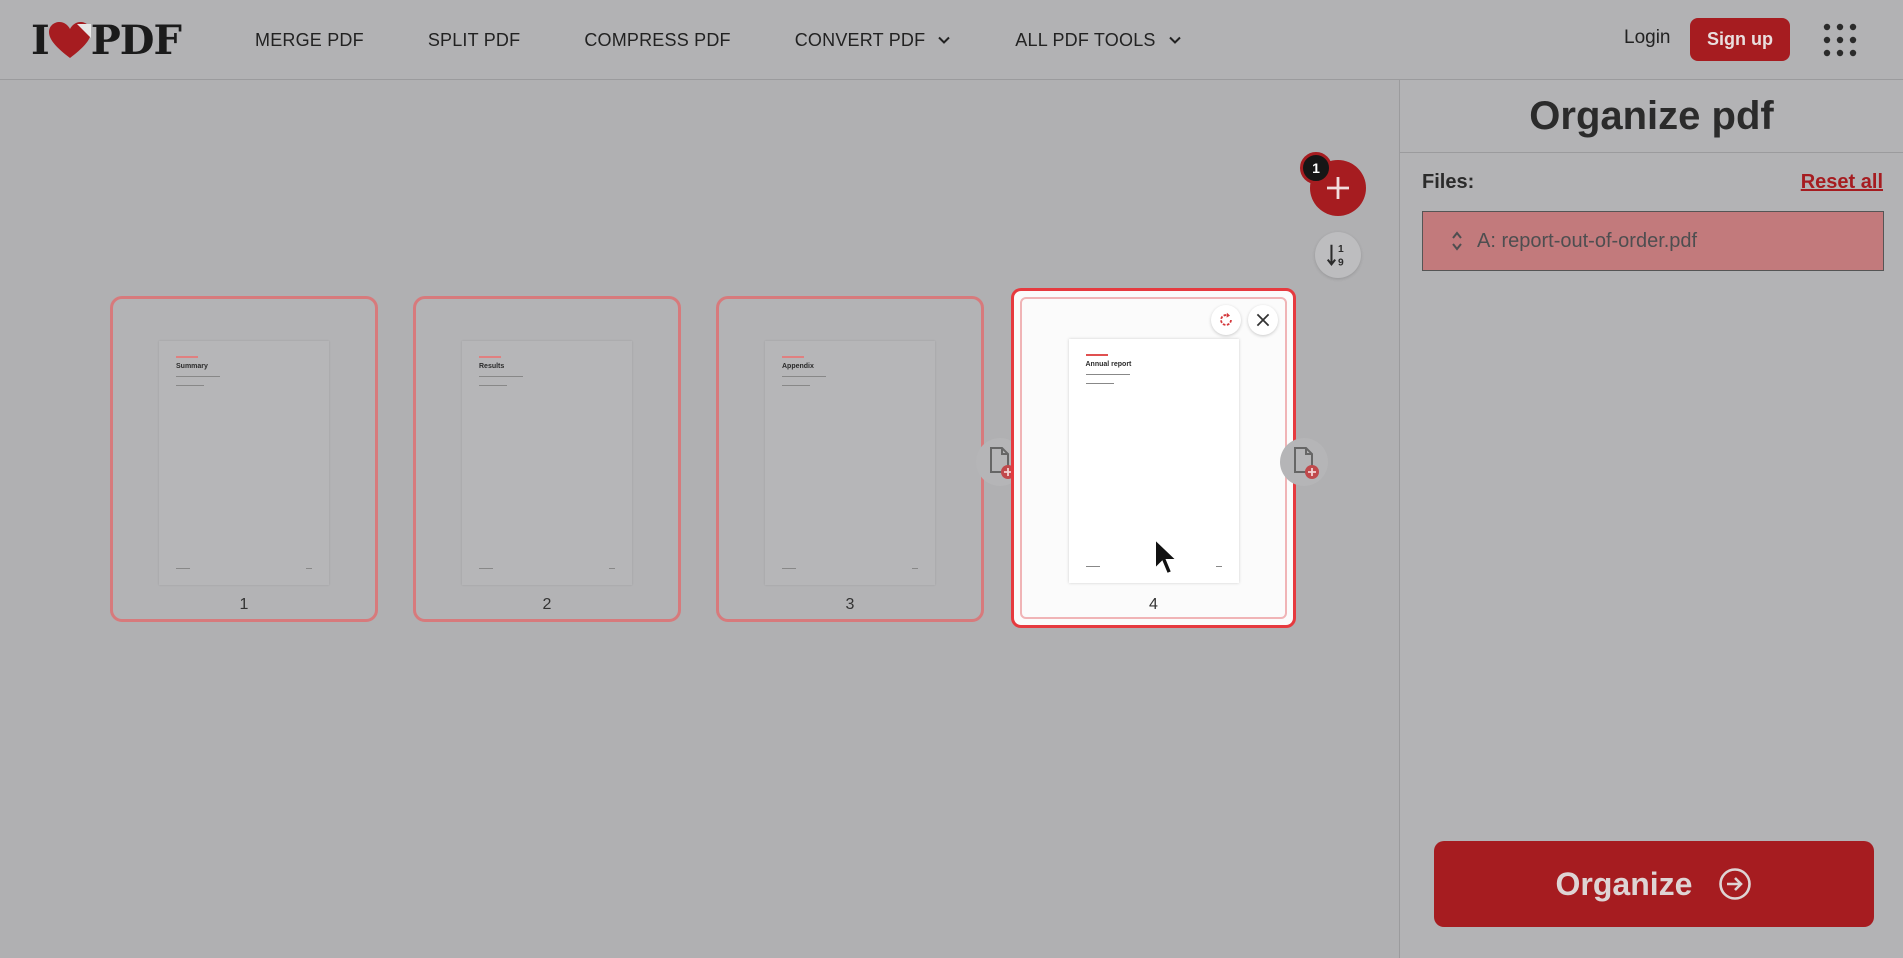  I want to click on nav-all-pdf-tools: ALL PDF TOOLS, so click(1098, 40).